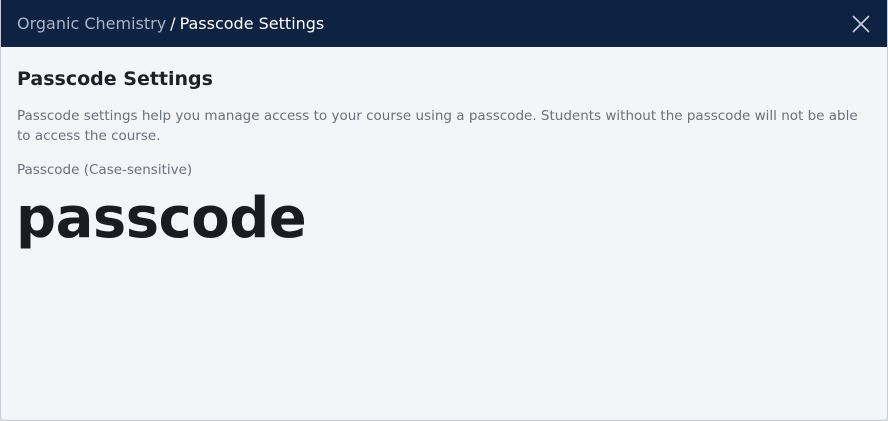  I want to click on breadcrumb: Organic Chemistry / Passcode Settings, so click(170, 24).